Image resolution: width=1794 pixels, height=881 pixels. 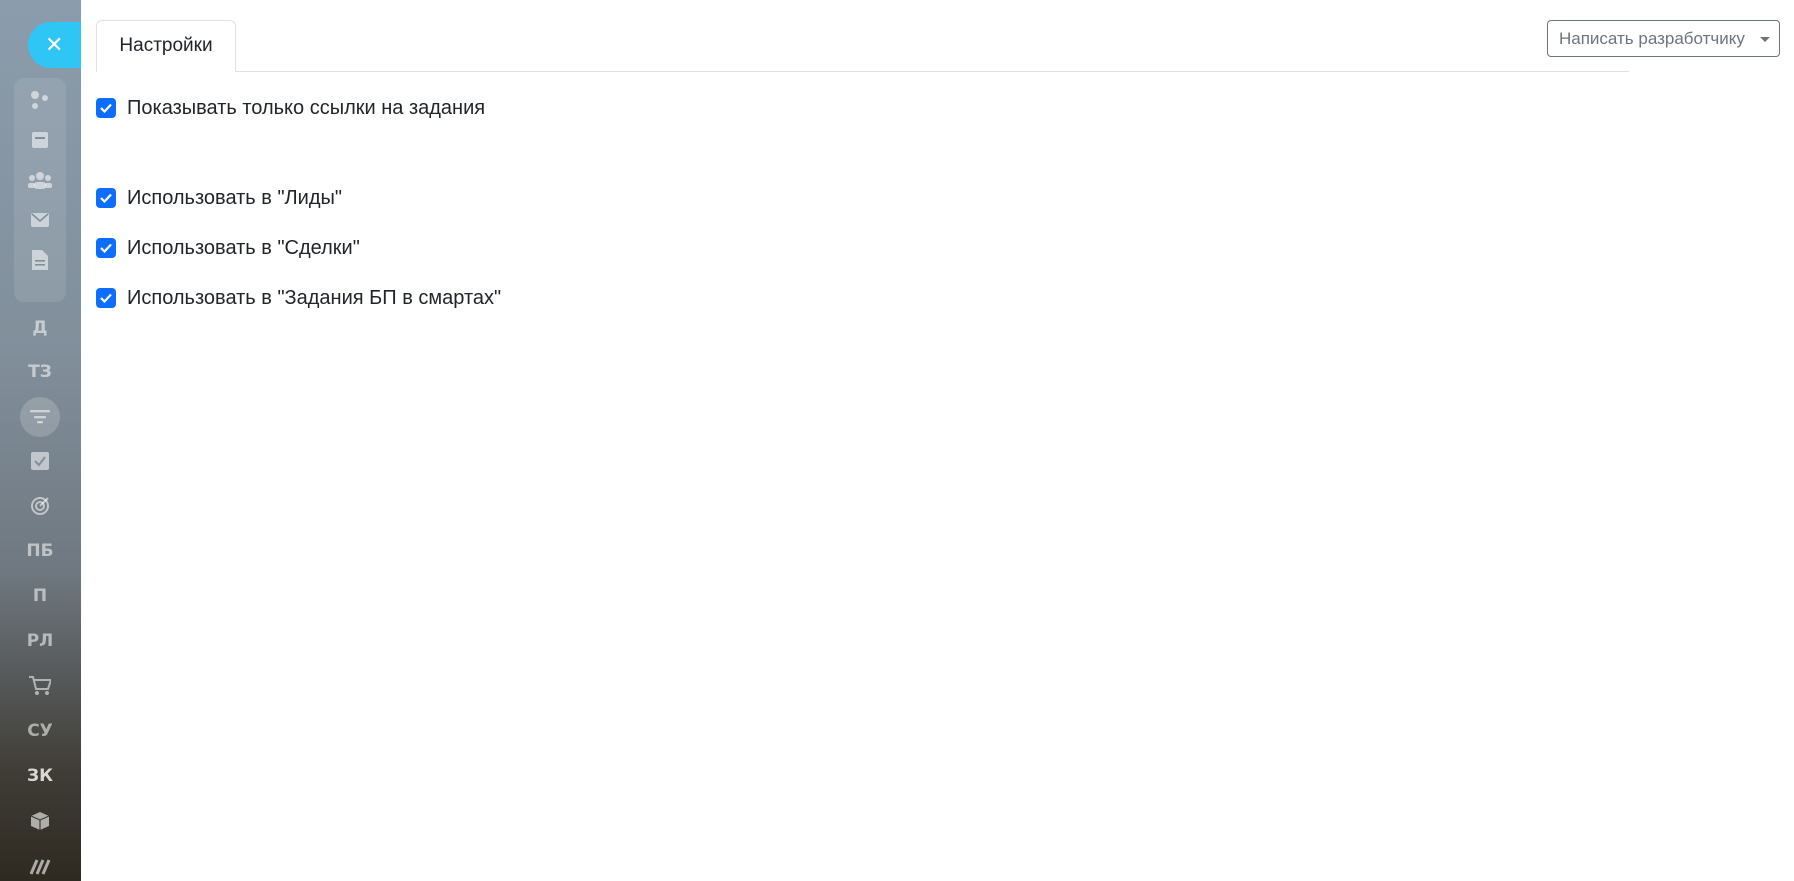 I want to click on setting-row-links-only: Показывать только ссылки на задания, so click(x=290, y=108).